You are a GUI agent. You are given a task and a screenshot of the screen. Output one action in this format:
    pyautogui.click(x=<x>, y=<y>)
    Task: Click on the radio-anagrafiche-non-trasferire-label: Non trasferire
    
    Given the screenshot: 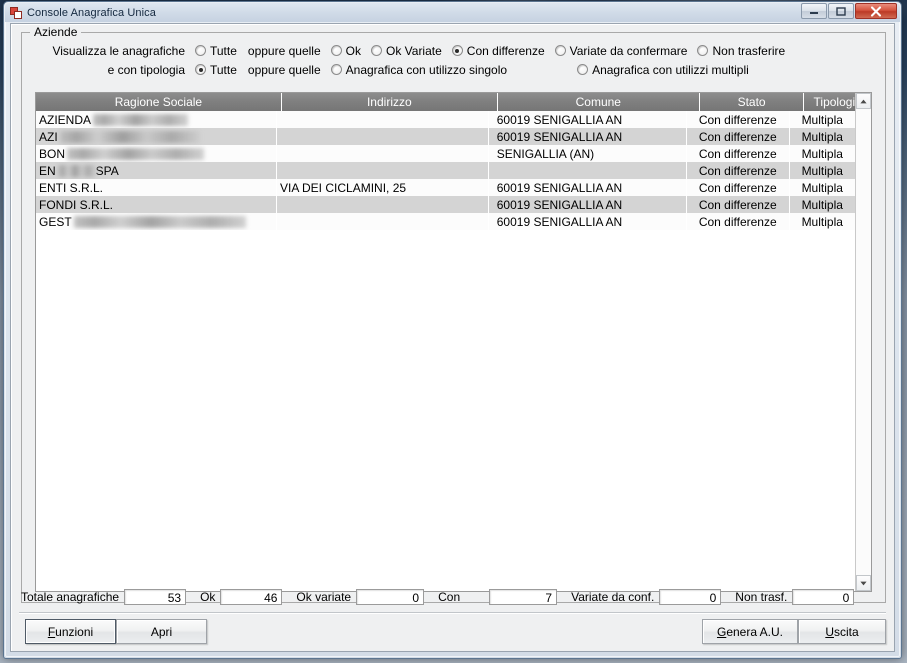 What is the action you would take?
    pyautogui.click(x=749, y=50)
    